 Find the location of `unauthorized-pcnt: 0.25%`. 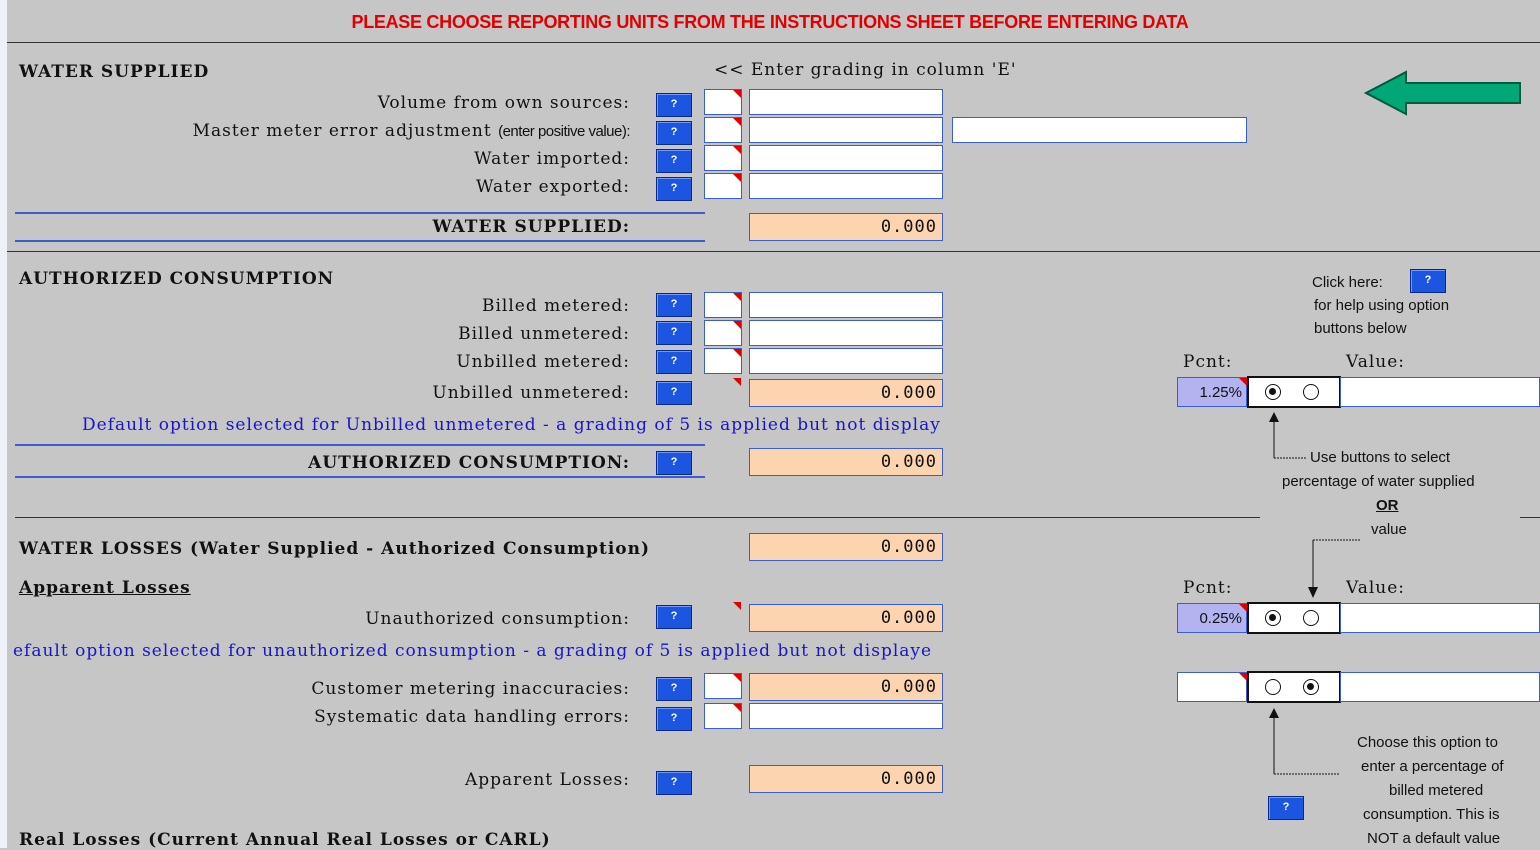

unauthorized-pcnt: 0.25% is located at coordinates (1212, 618).